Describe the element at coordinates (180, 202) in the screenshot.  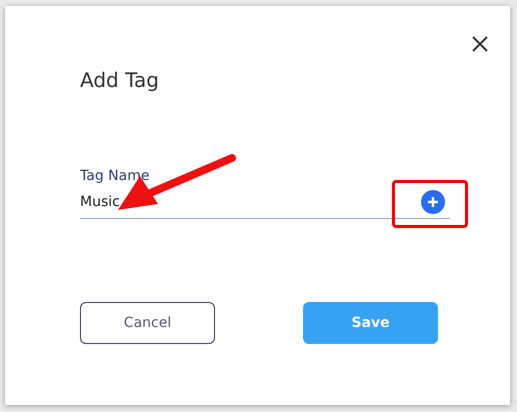
I see `input-field: Music` at that location.